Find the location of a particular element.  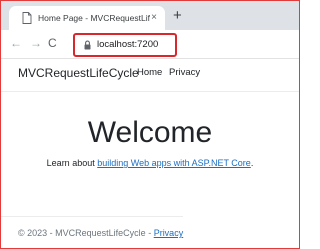

page-favicon-icon is located at coordinates (27, 18).